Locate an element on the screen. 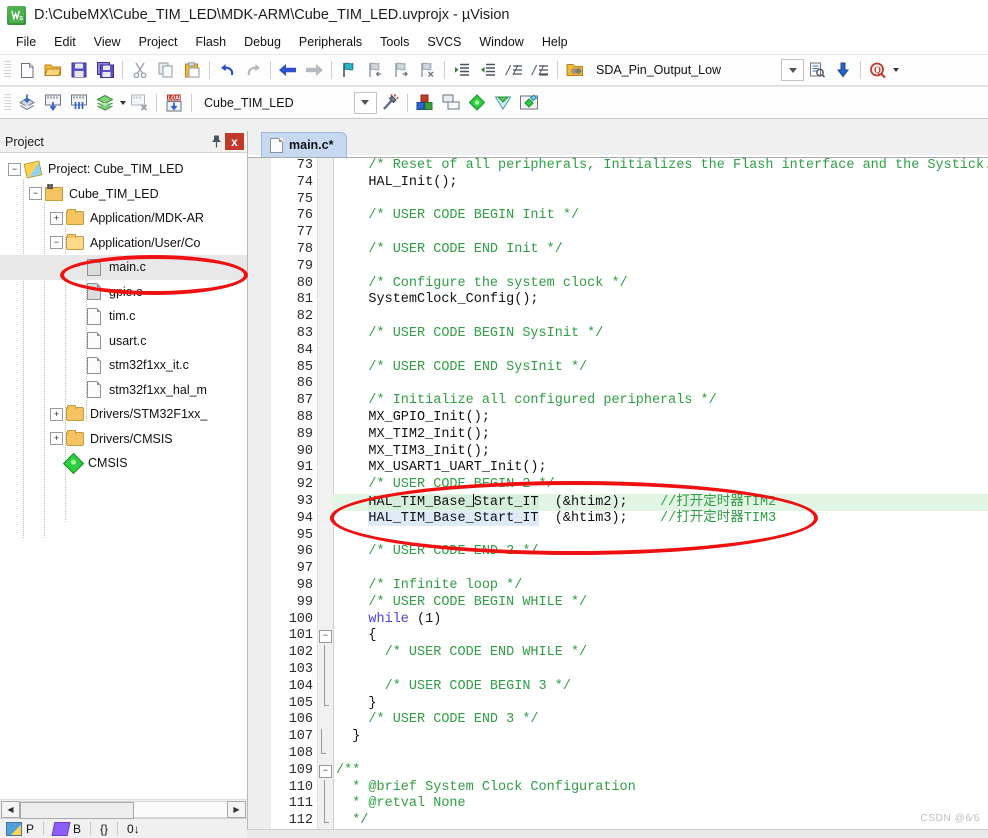  indent-icon is located at coordinates (462, 70).